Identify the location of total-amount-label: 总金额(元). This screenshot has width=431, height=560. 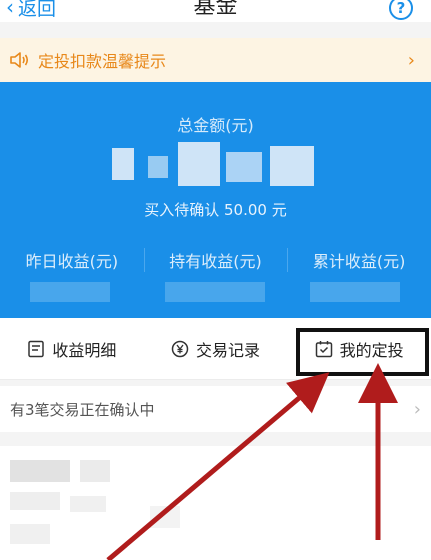
(215, 125).